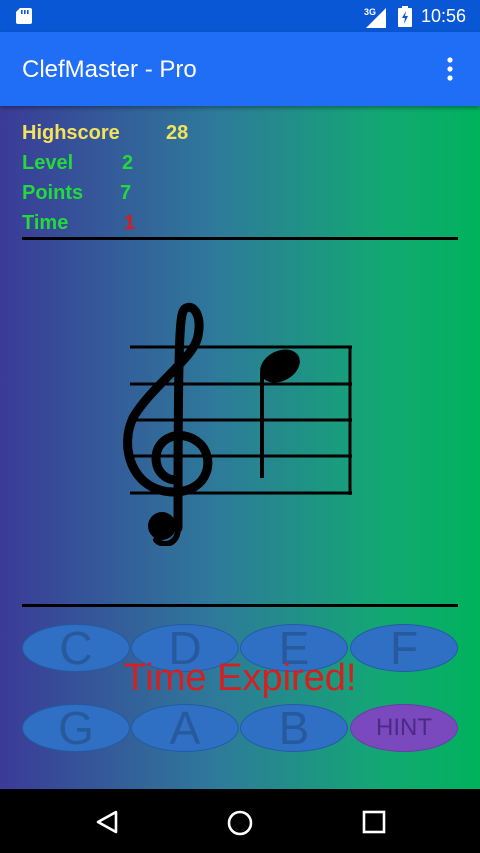 The width and height of the screenshot is (480, 853). I want to click on back-icon, so click(107, 822).